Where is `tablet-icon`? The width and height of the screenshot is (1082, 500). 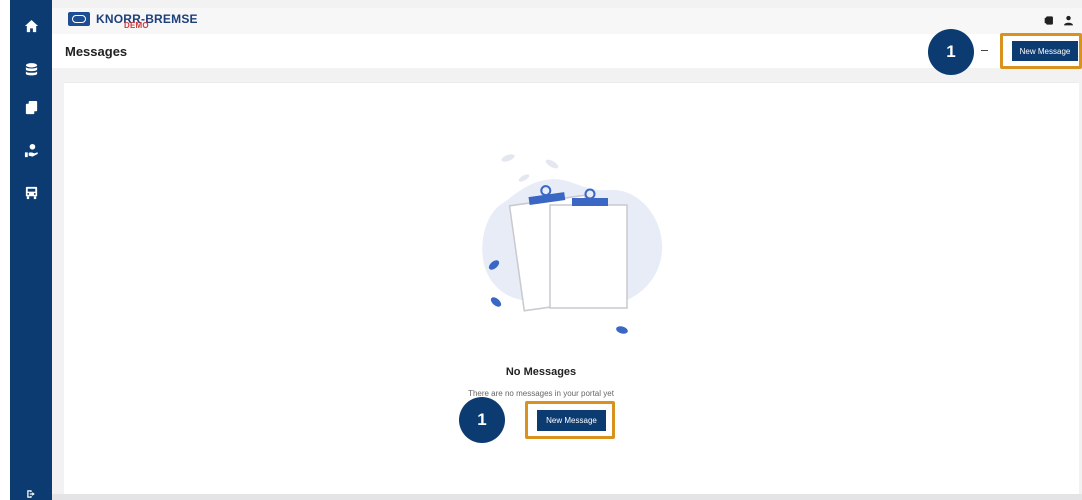 tablet-icon is located at coordinates (1049, 20).